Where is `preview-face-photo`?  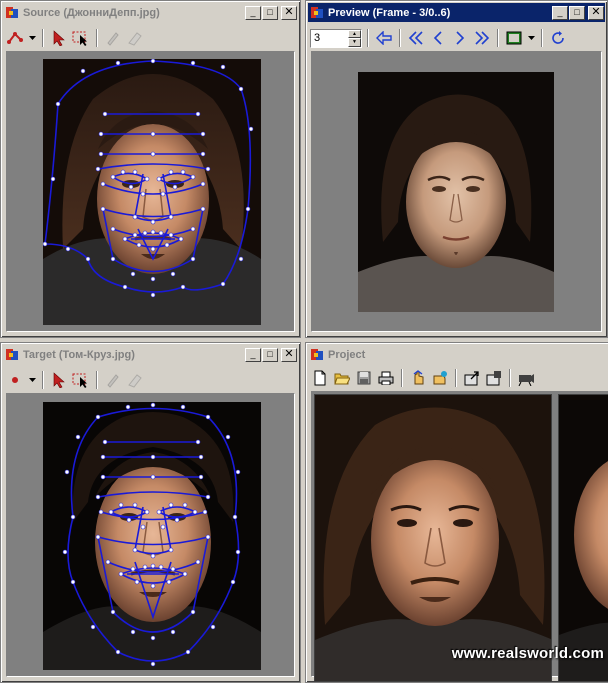
preview-face-photo is located at coordinates (456, 192).